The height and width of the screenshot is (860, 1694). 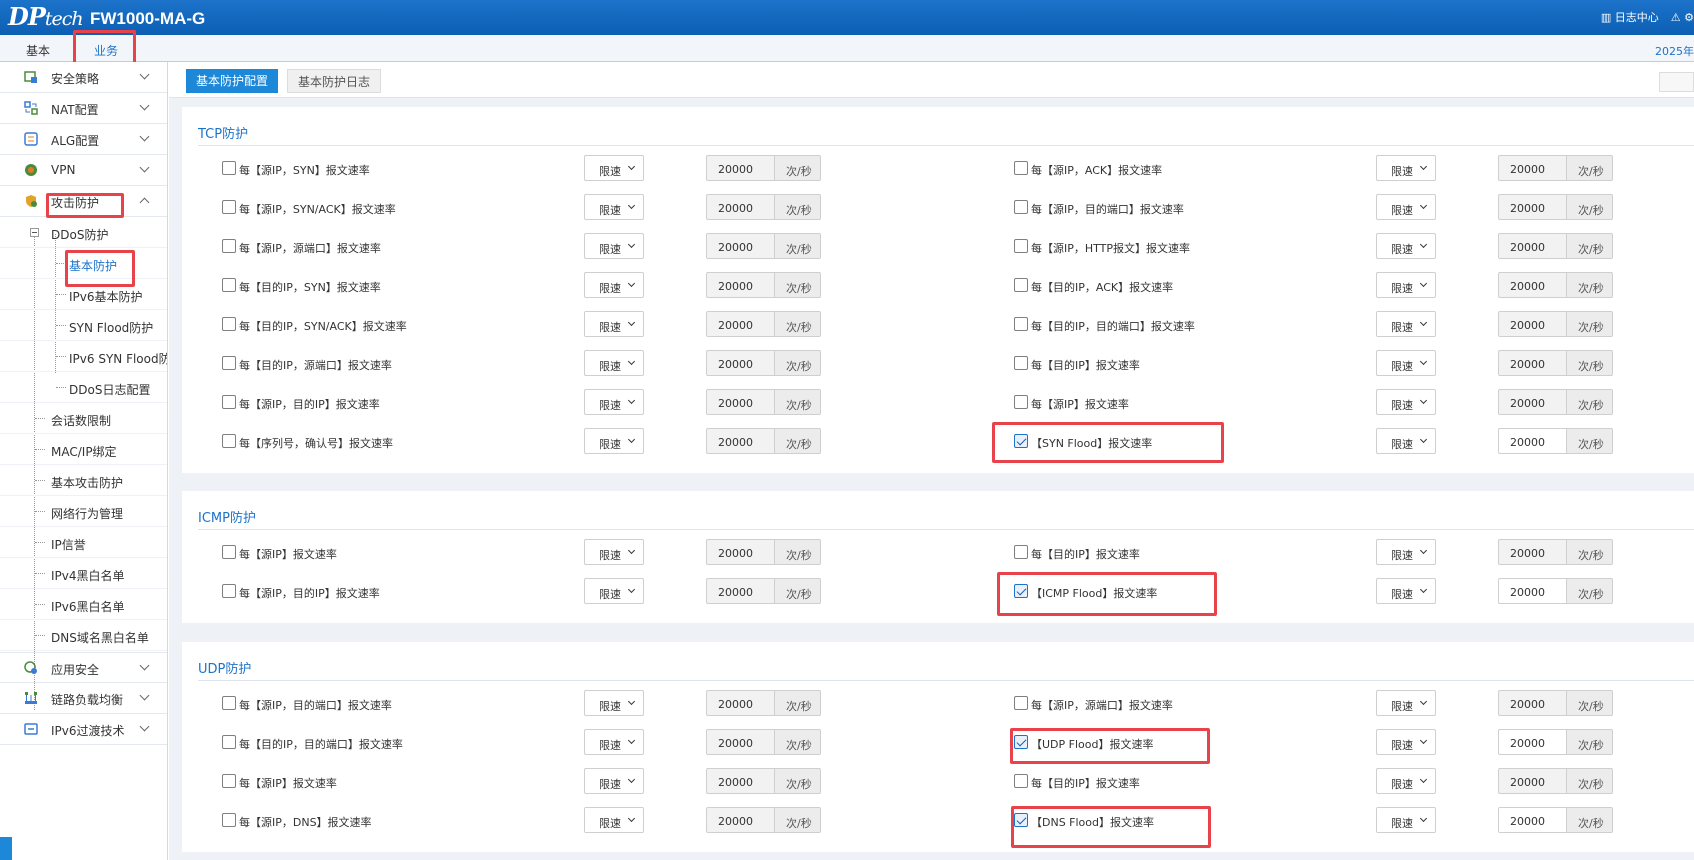 I want to click on sidebar-item-load-balance: 链路负载均衡, so click(x=83, y=698).